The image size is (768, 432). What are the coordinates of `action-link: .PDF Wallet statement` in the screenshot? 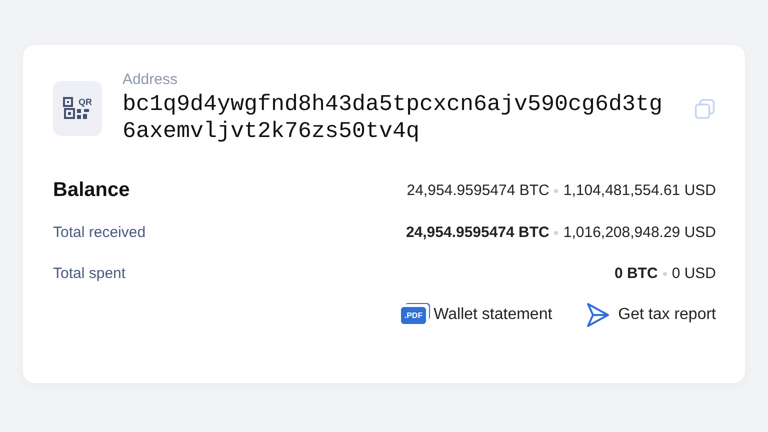 It's located at (476, 315).